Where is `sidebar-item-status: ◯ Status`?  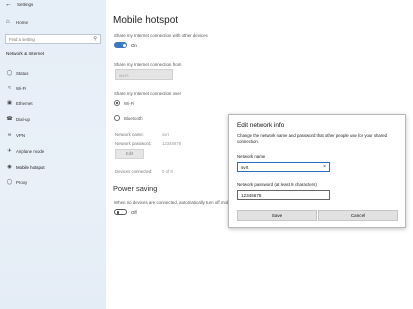 sidebar-item-status: ◯ Status is located at coordinates (53, 74).